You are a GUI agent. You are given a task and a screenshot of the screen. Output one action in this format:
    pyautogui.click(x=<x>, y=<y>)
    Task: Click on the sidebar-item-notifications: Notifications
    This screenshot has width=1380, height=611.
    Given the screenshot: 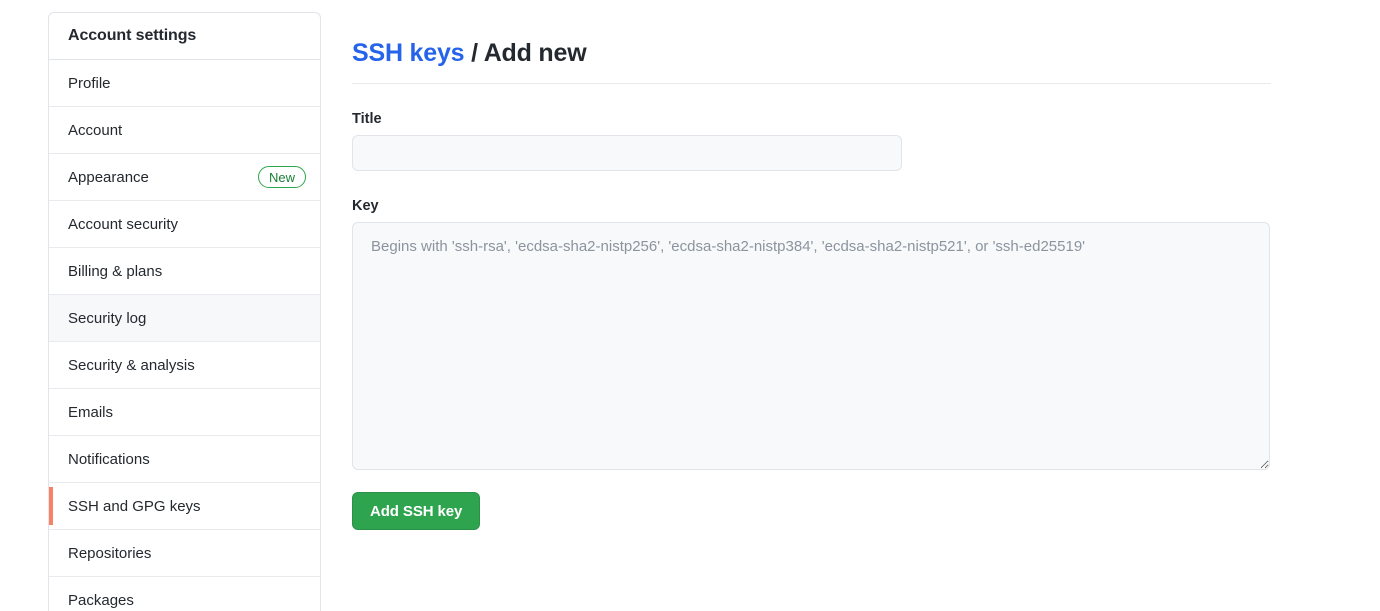 What is the action you would take?
    pyautogui.click(x=184, y=459)
    